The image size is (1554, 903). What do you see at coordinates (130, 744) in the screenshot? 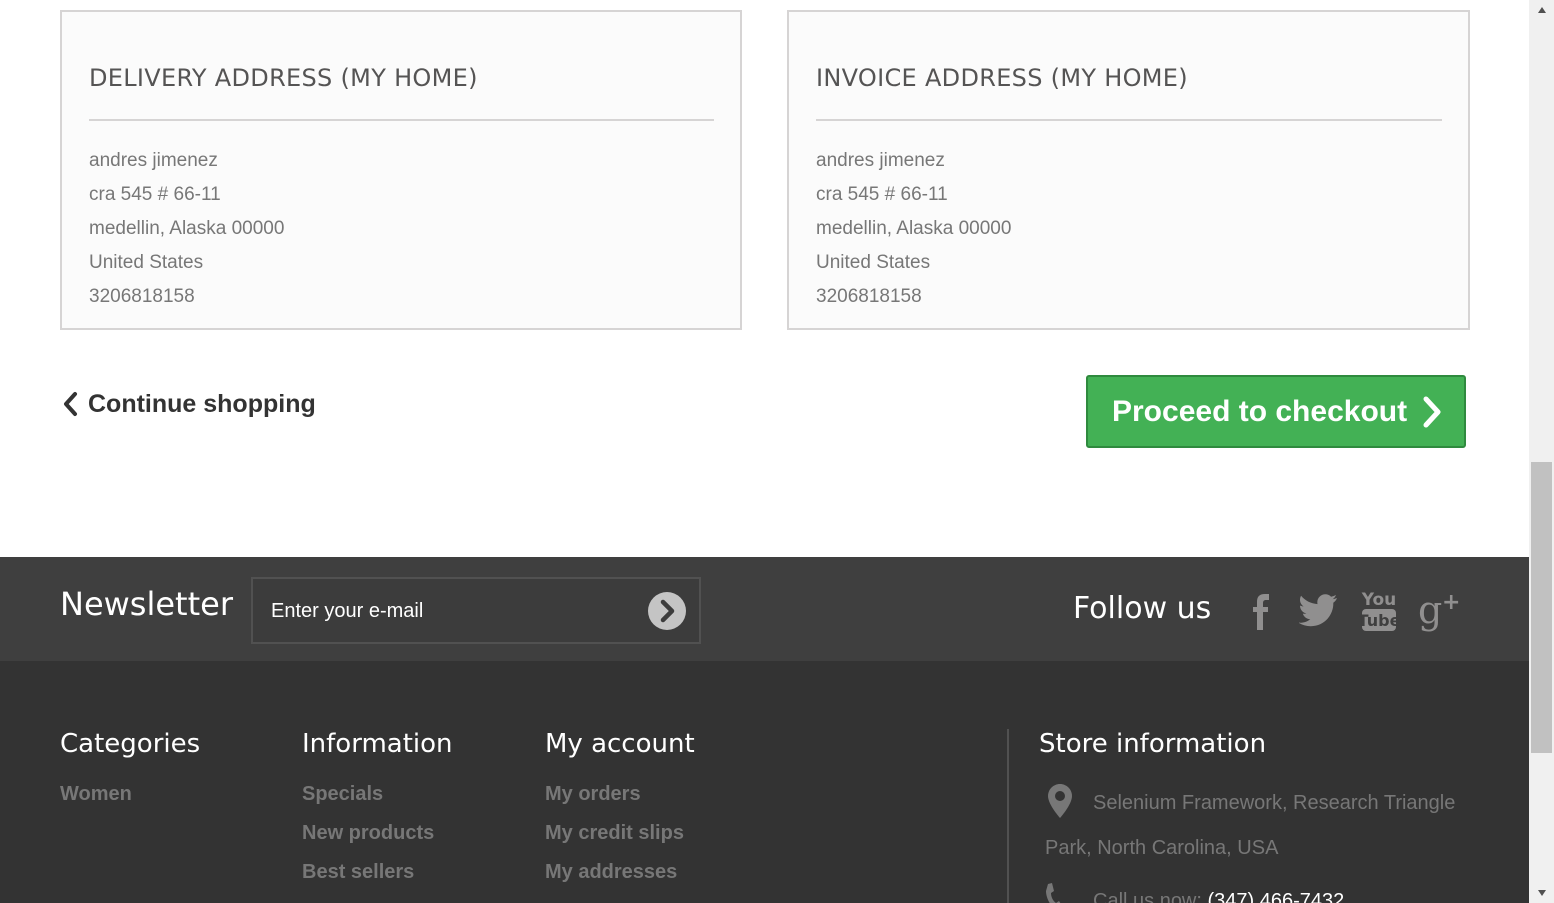
I see `categories-title: Categories` at bounding box center [130, 744].